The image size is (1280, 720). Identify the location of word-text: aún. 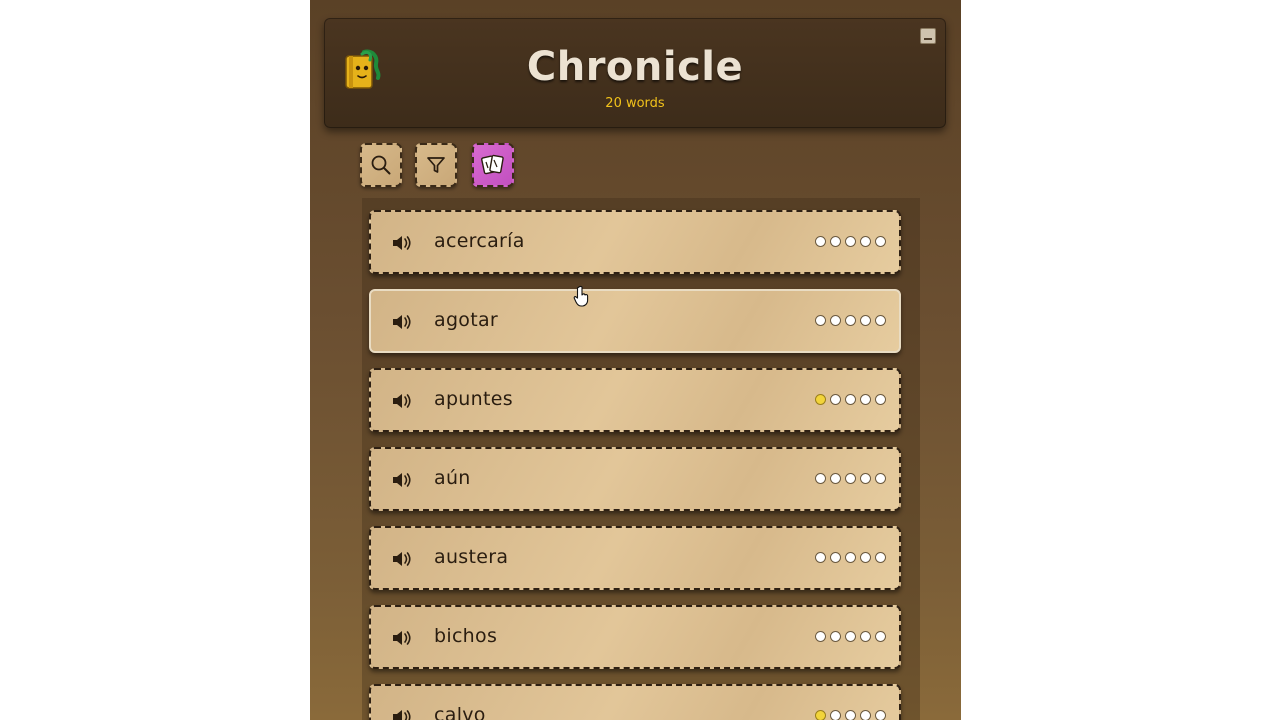
(452, 478).